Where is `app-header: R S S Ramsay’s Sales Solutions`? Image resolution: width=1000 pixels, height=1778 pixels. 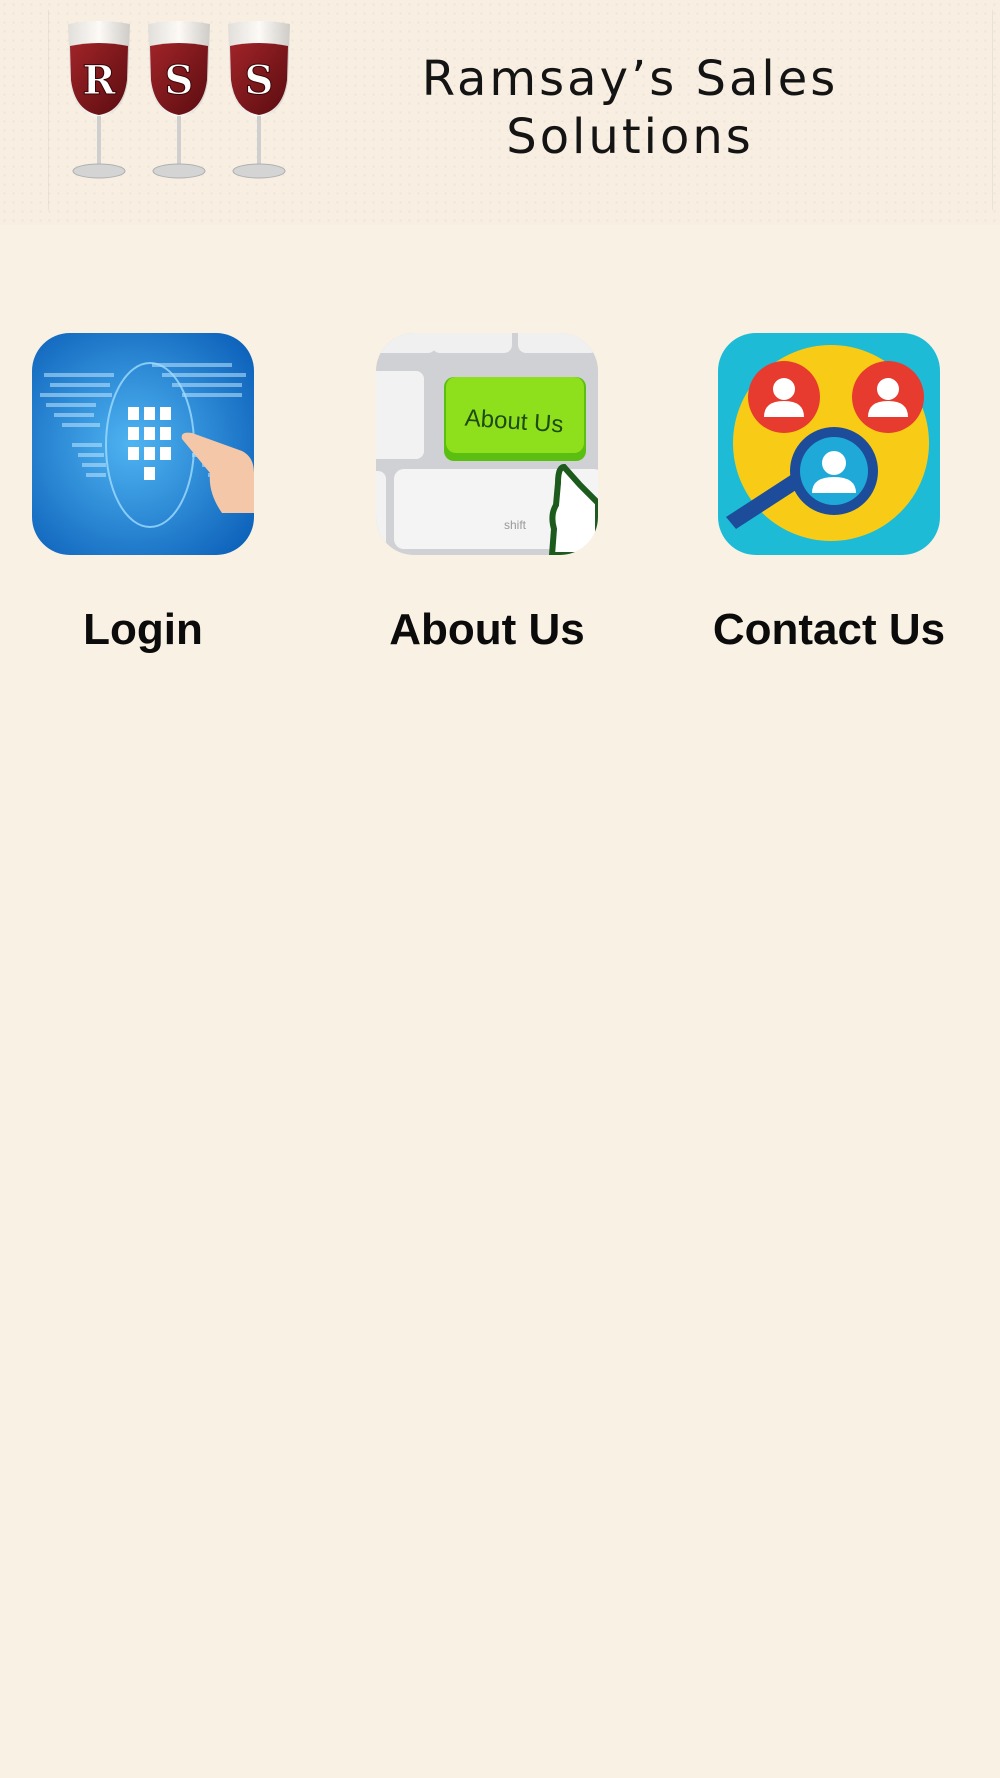 app-header: R S S Ramsay’s Sales Solutions is located at coordinates (500, 112).